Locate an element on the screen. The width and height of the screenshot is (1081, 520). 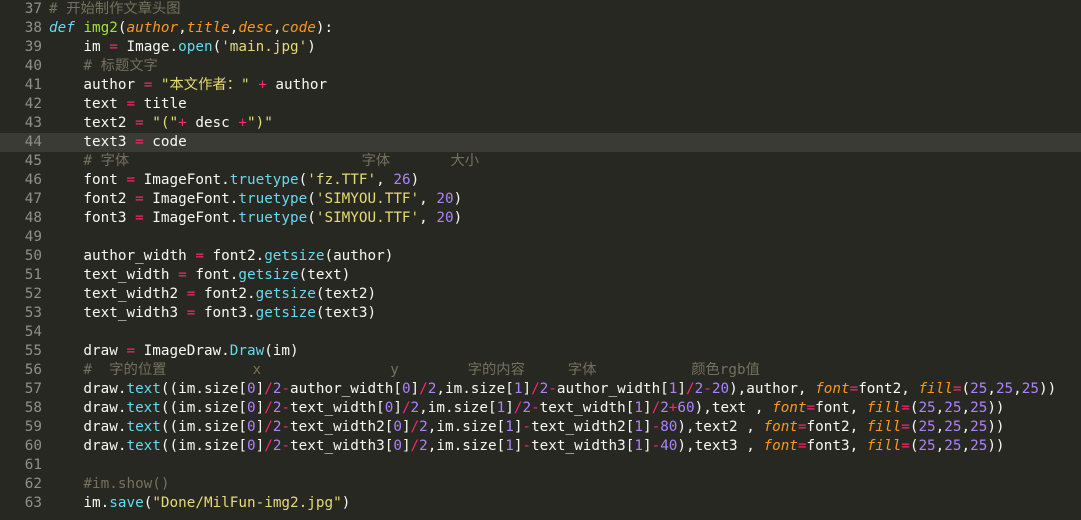
code-token: 2 is located at coordinates (415, 408).